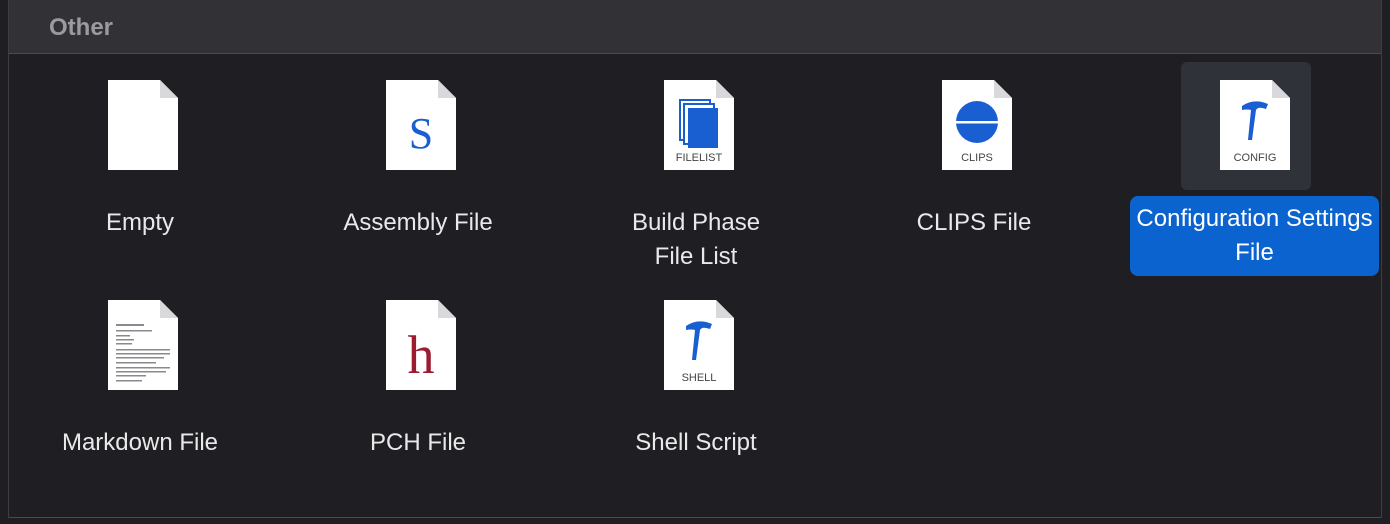  Describe the element at coordinates (695, 27) in the screenshot. I see `section-header: Other` at that location.